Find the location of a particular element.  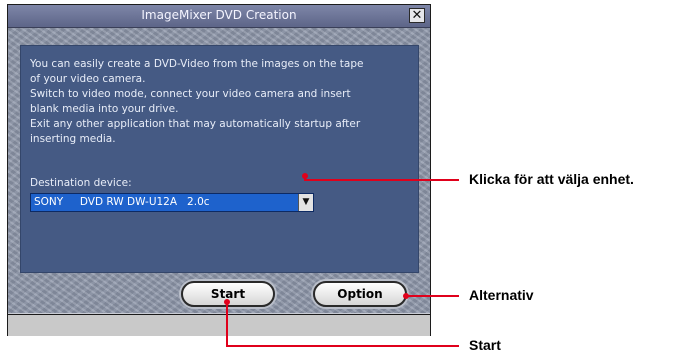

option-callout-dot is located at coordinates (406, 296).